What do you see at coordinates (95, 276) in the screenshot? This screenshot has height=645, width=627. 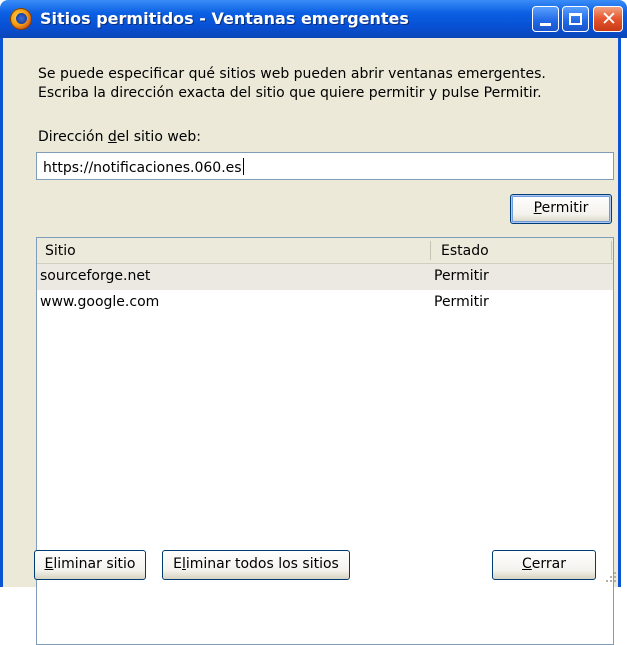 I see `site-cell: sourceforge.net` at bounding box center [95, 276].